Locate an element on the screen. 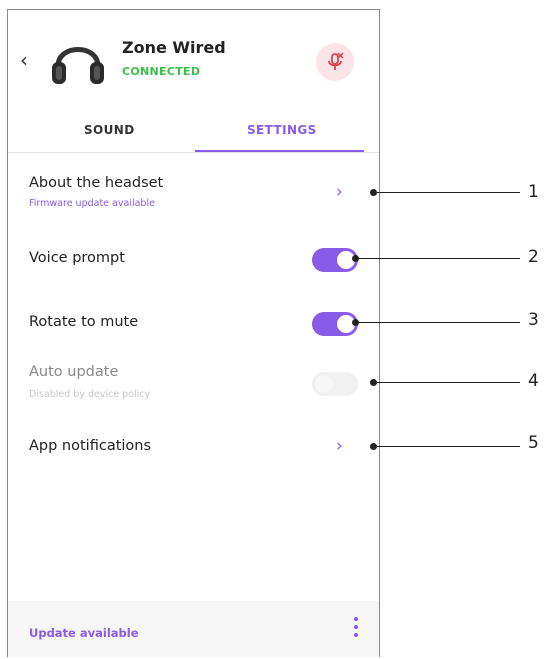 Image resolution: width=548 pixels, height=659 pixels. device-name: Zone Wired is located at coordinates (174, 47).